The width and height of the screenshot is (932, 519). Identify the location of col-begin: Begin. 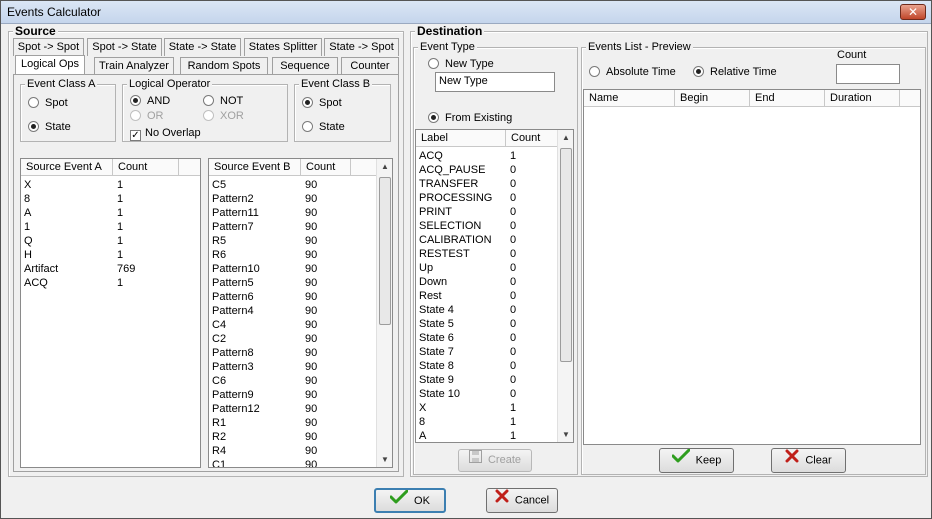
(712, 98).